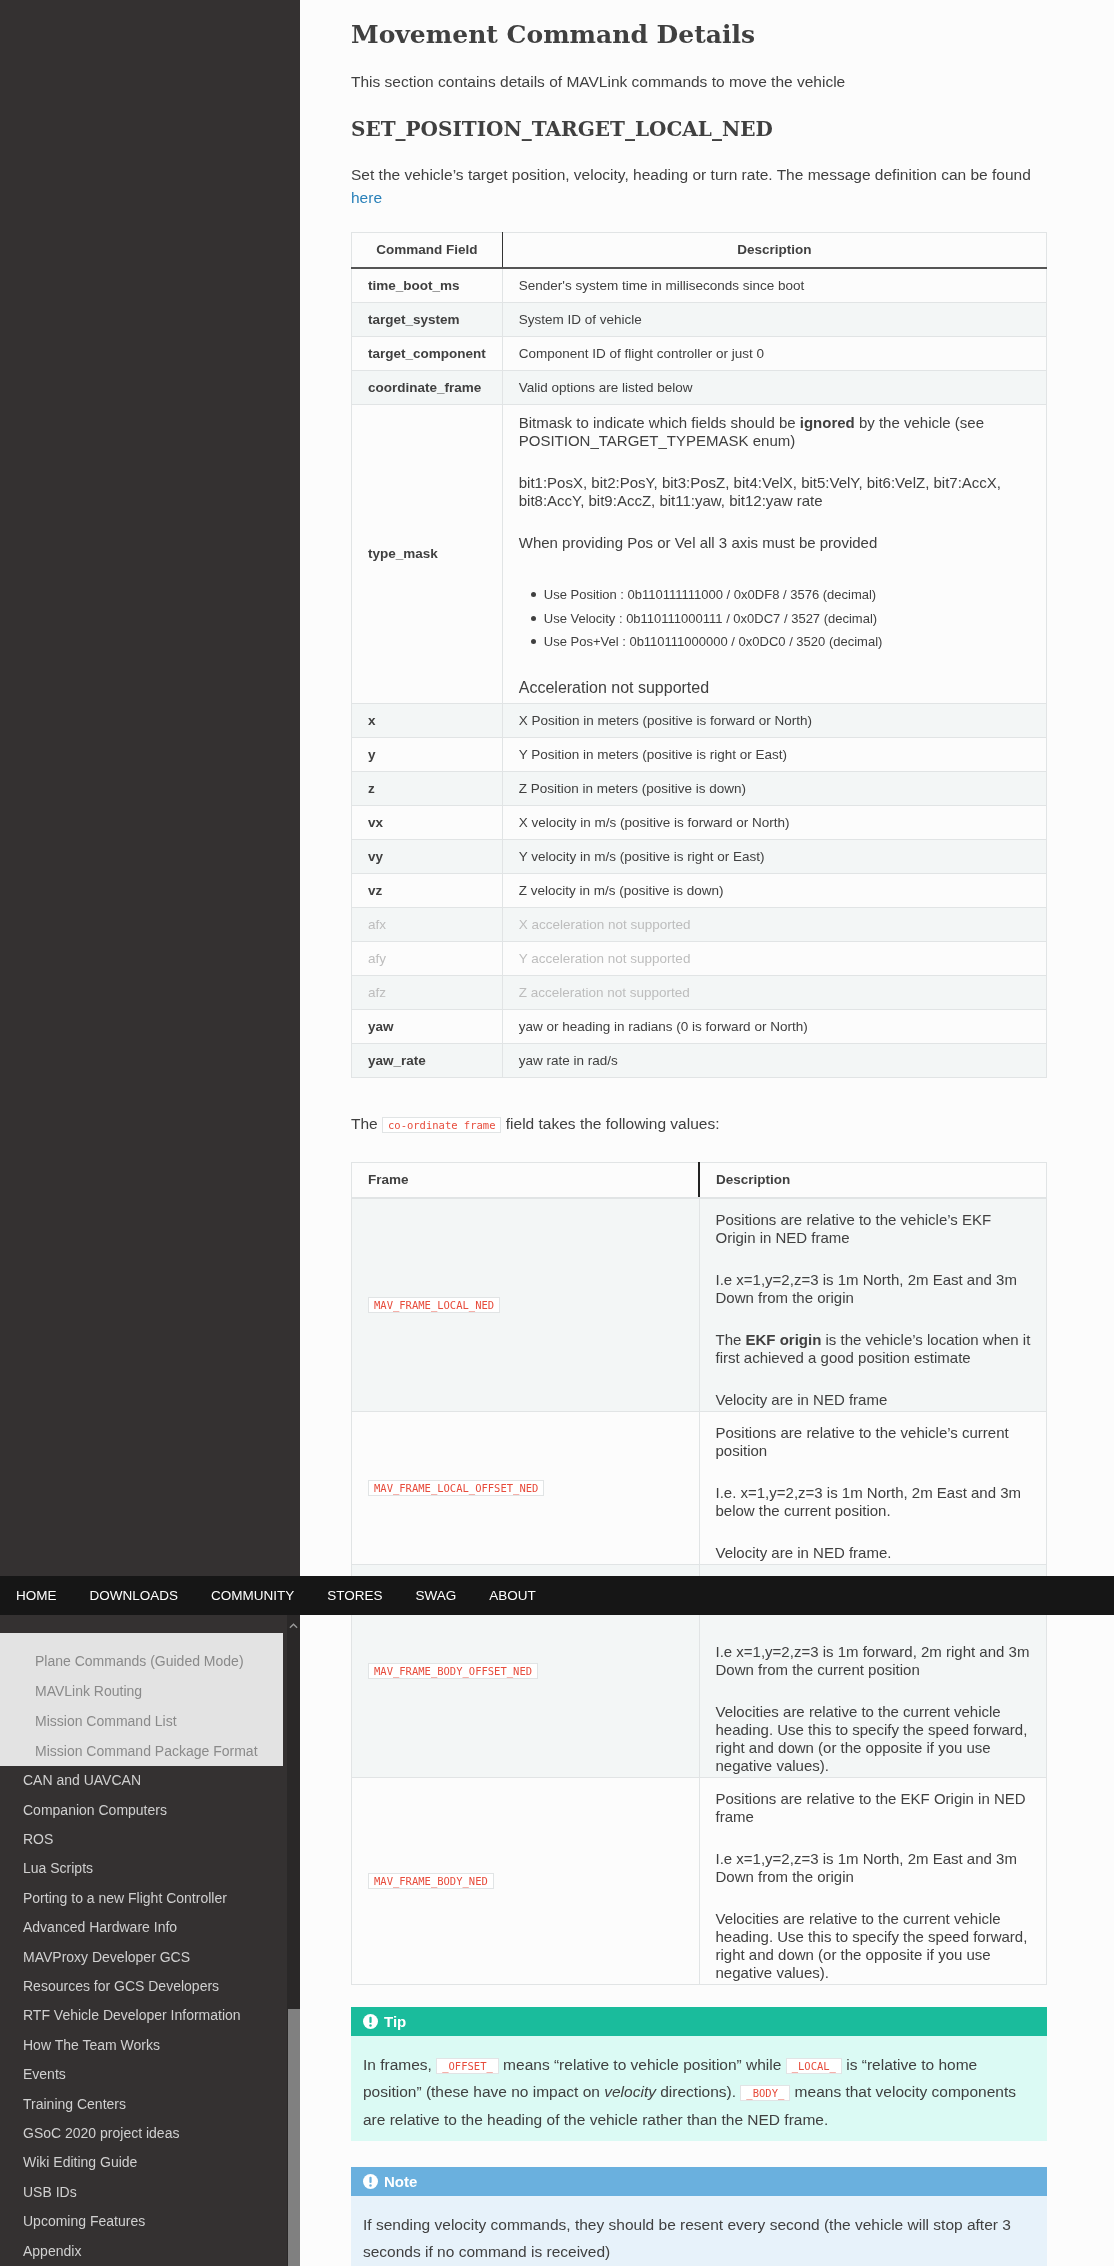 The width and height of the screenshot is (1114, 2266). What do you see at coordinates (294, 2137) in the screenshot?
I see `scrollbar-thumb` at bounding box center [294, 2137].